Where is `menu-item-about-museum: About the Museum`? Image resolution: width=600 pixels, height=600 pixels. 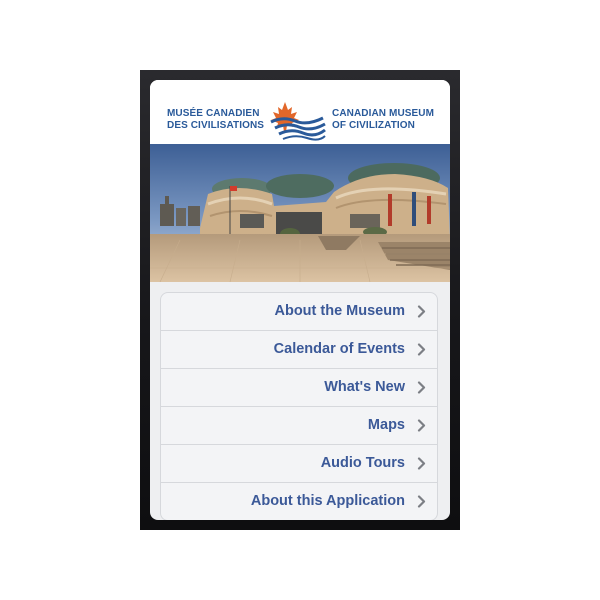
menu-item-about-museum: About the Museum is located at coordinates (299, 311).